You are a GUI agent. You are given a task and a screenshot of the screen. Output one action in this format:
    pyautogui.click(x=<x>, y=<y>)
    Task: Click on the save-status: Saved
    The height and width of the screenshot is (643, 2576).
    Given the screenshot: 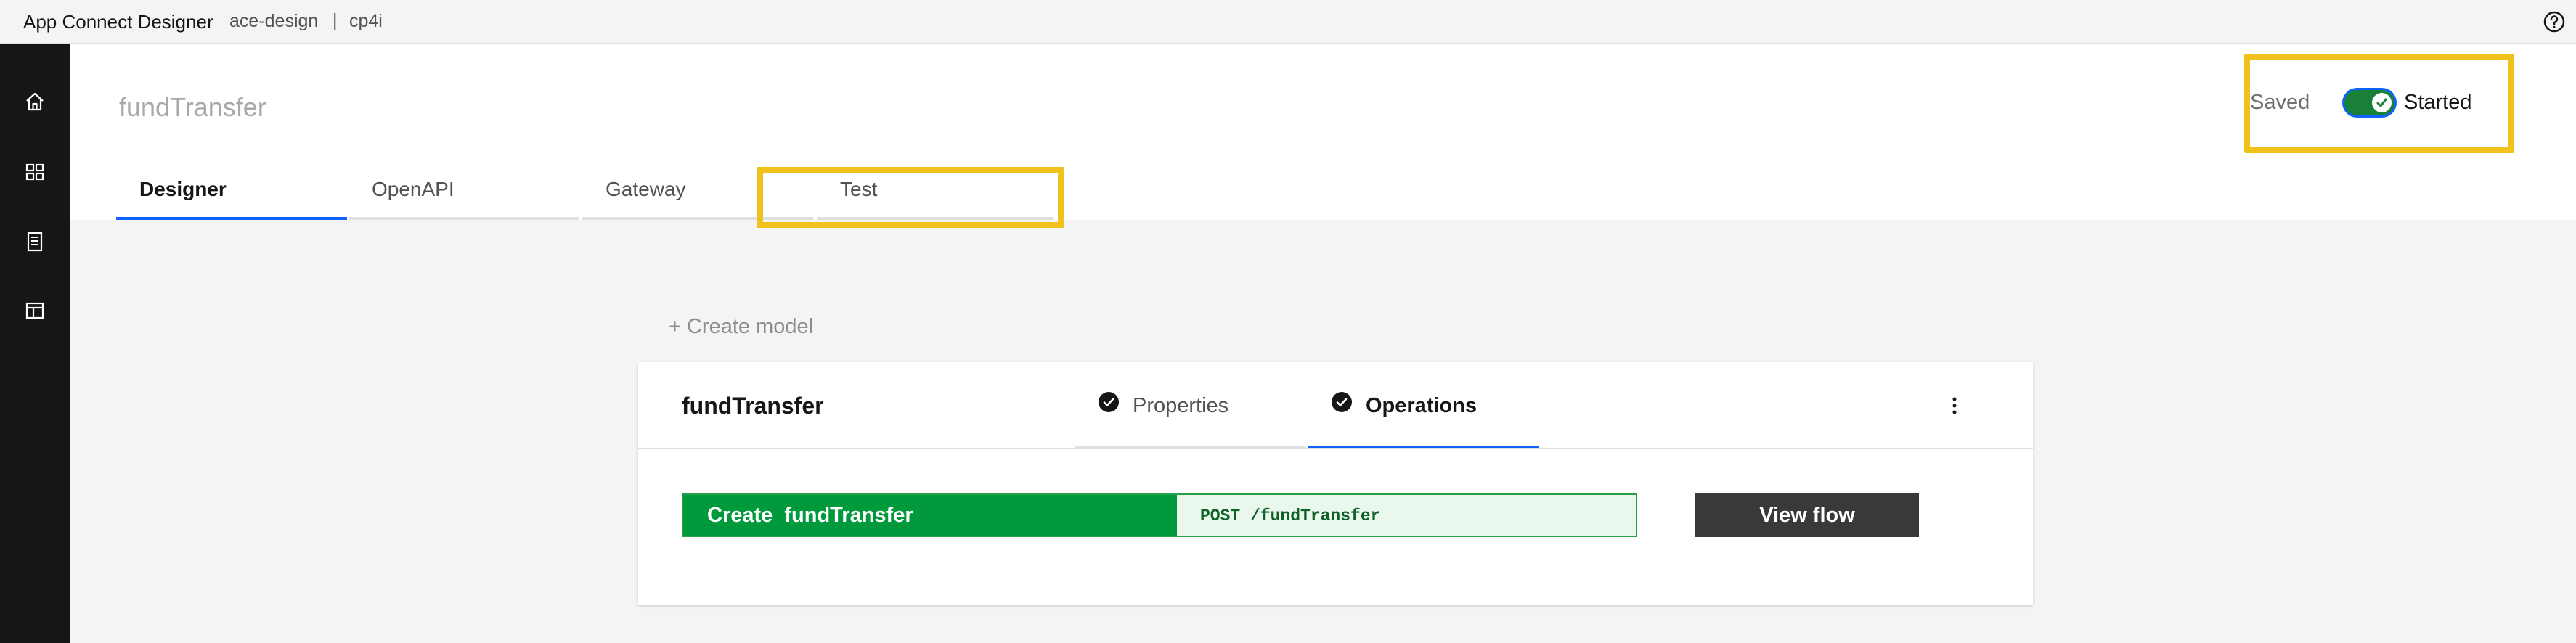 What is the action you would take?
    pyautogui.click(x=2280, y=102)
    